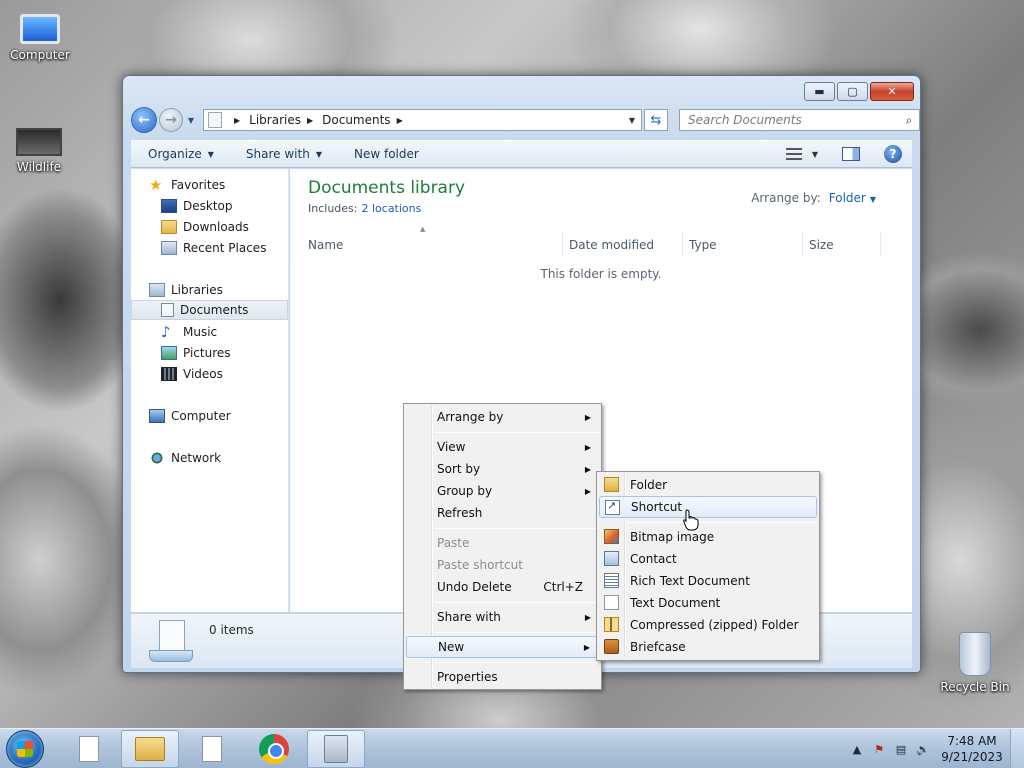 The width and height of the screenshot is (1024, 768). What do you see at coordinates (708, 603) in the screenshot?
I see `new-text-document-item: Text Document` at bounding box center [708, 603].